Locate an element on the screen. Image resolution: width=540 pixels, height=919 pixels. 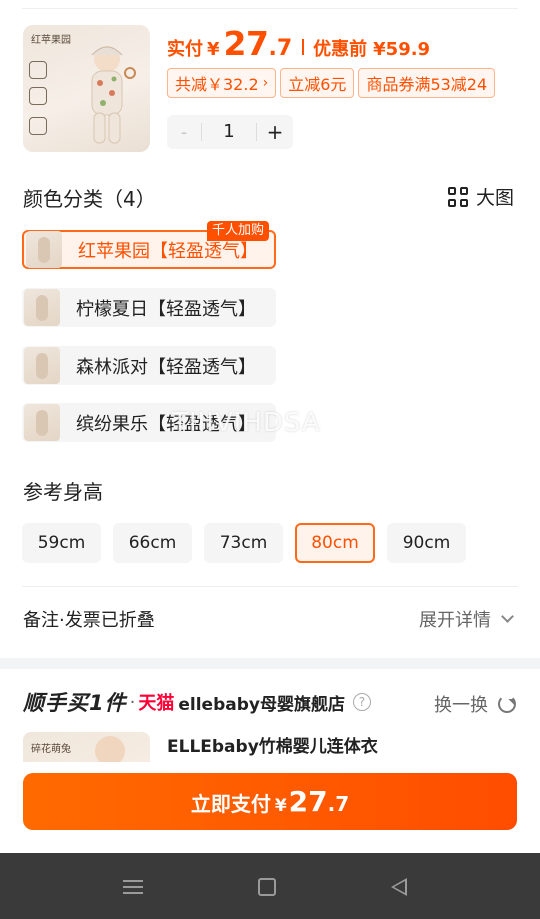
size-option: 59cm is located at coordinates (61, 543).